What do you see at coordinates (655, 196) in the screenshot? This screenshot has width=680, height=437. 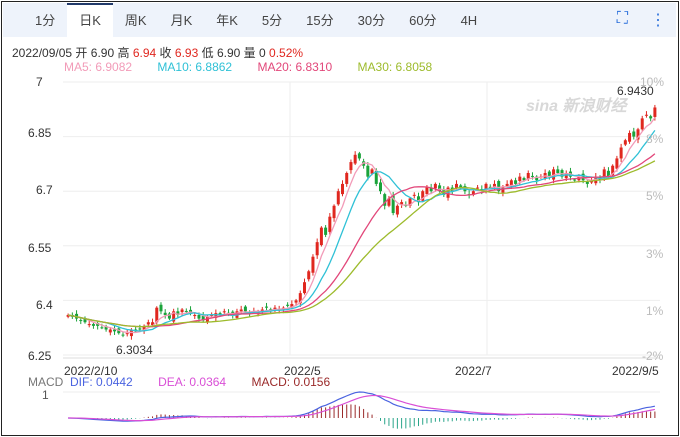 I see `pct-label: 5%` at bounding box center [655, 196].